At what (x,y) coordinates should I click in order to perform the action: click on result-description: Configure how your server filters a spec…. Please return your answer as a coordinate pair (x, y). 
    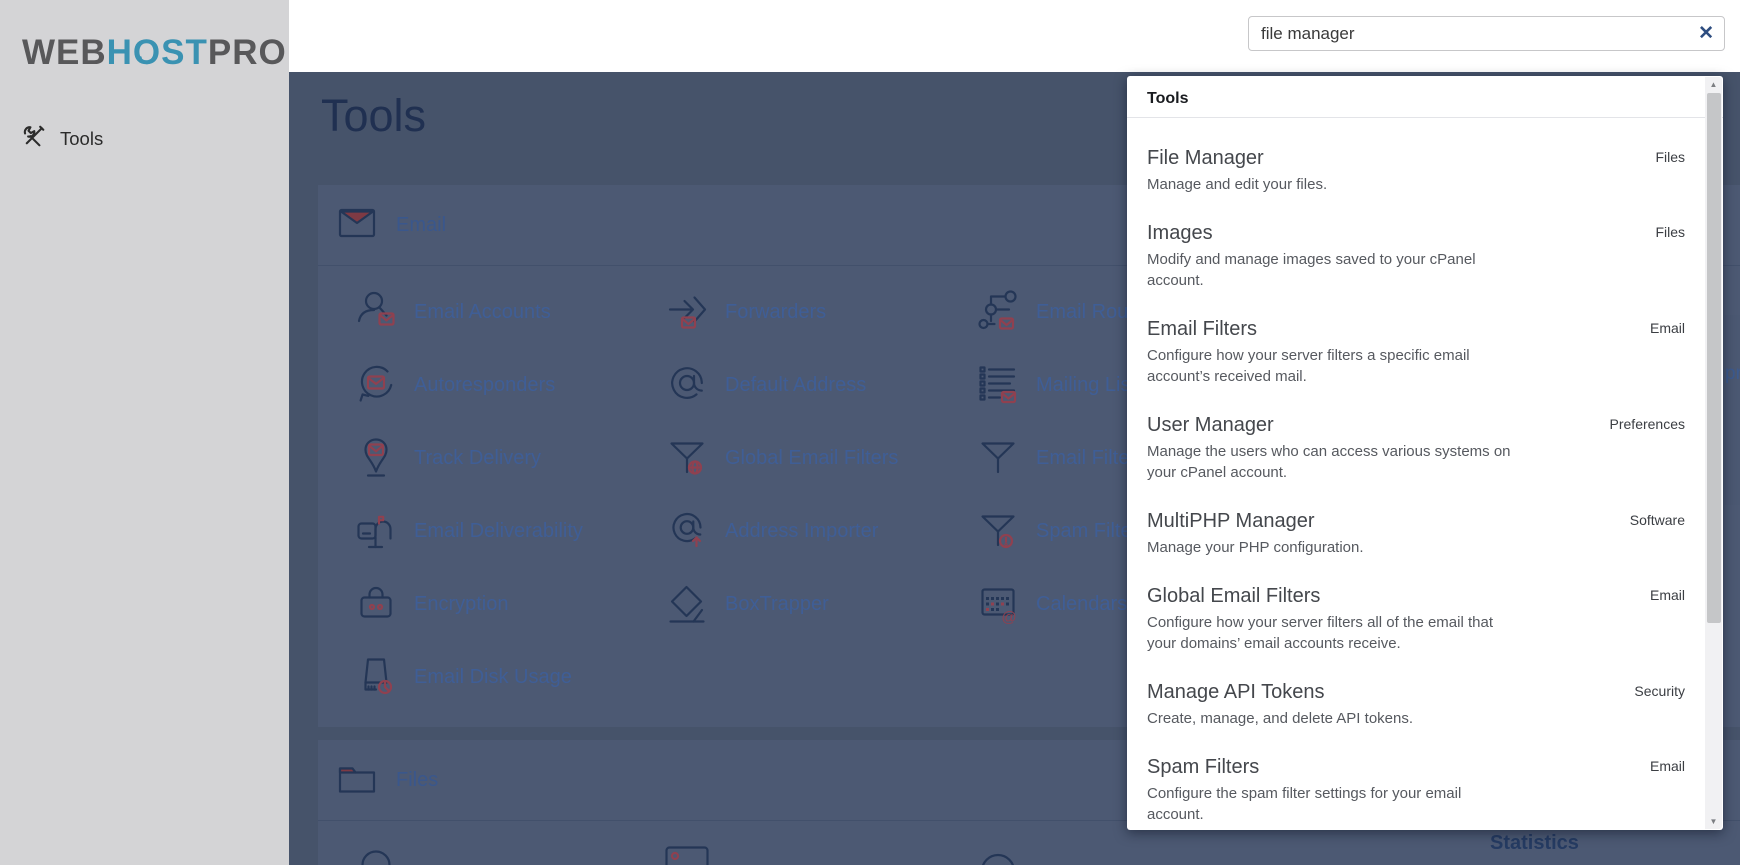
    Looking at the image, I should click on (1308, 366).